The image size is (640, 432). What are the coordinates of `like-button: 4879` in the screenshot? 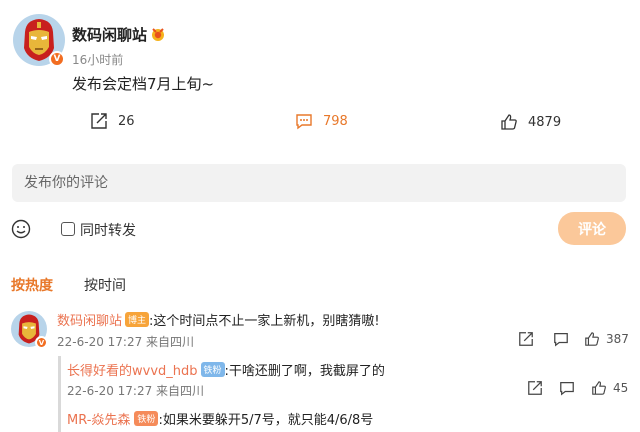 It's located at (530, 122).